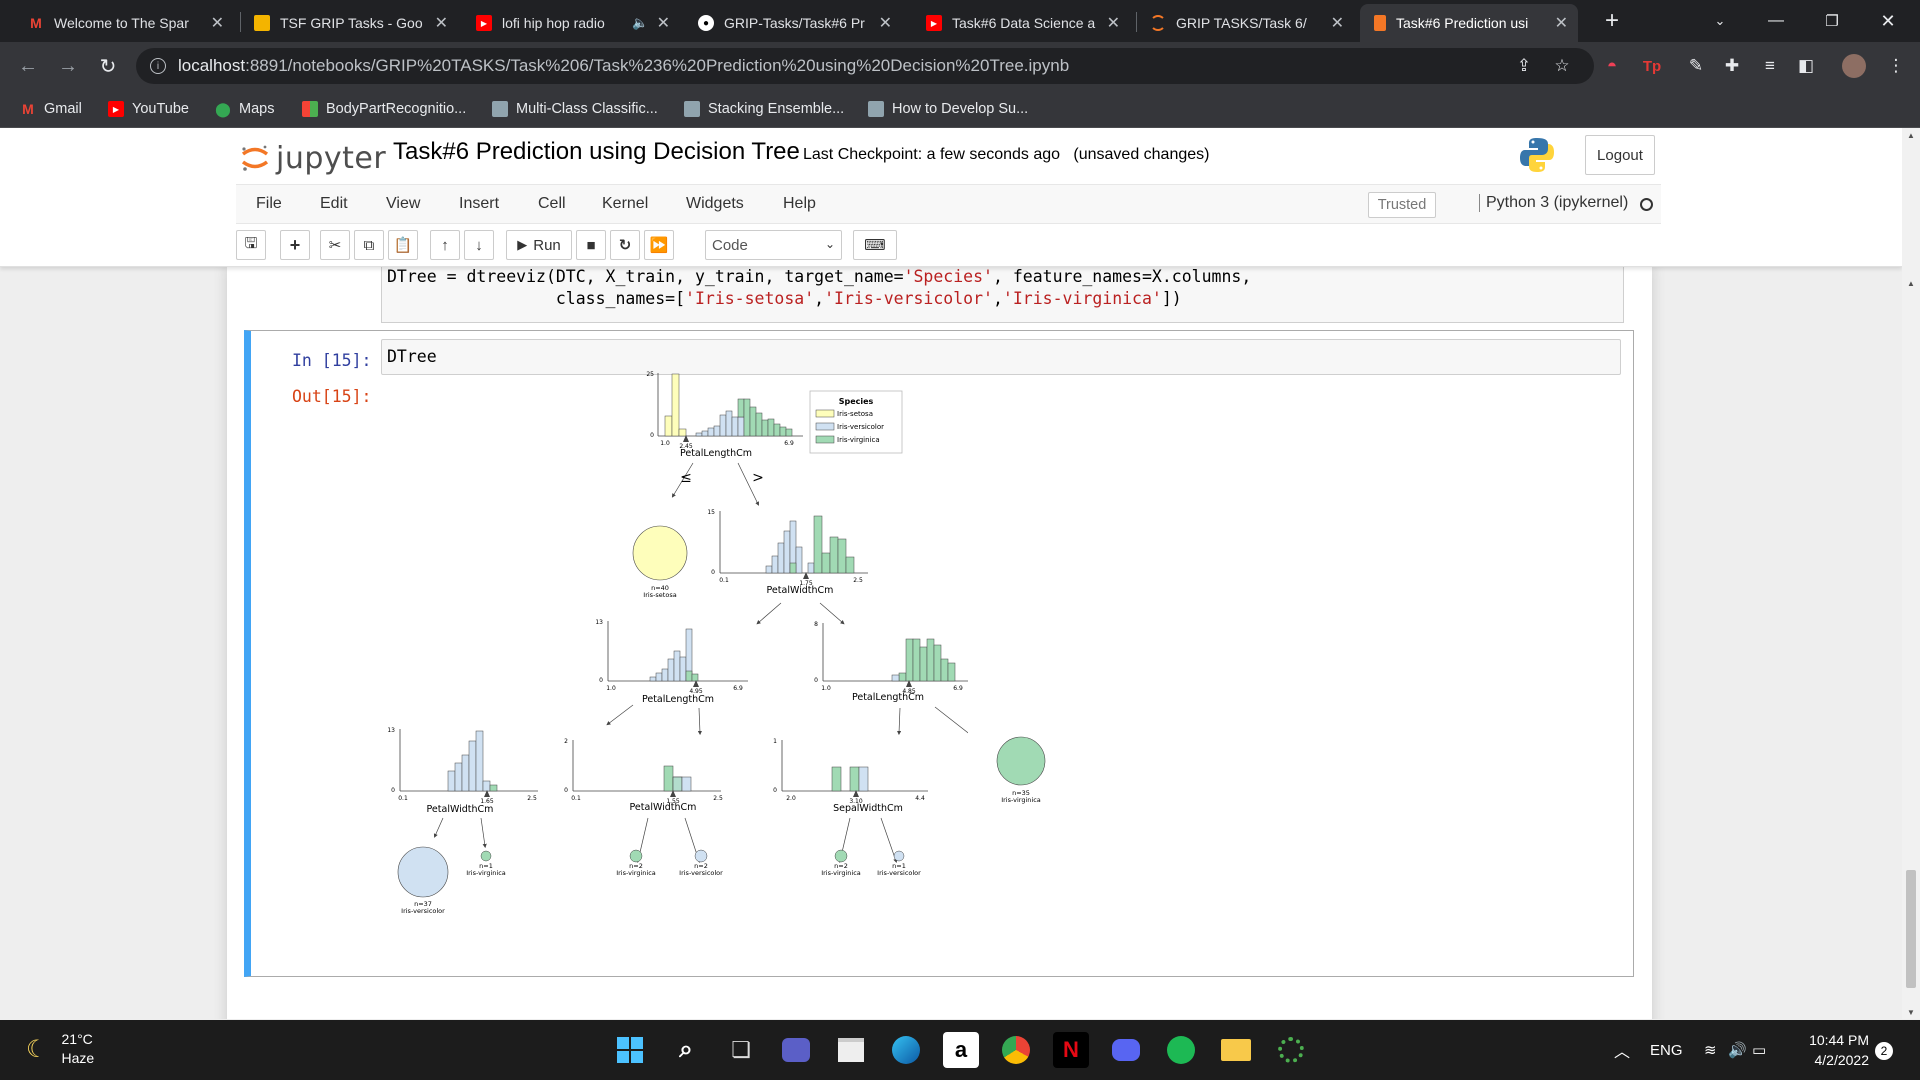  I want to click on task-view-icon: ❏, so click(741, 1050).